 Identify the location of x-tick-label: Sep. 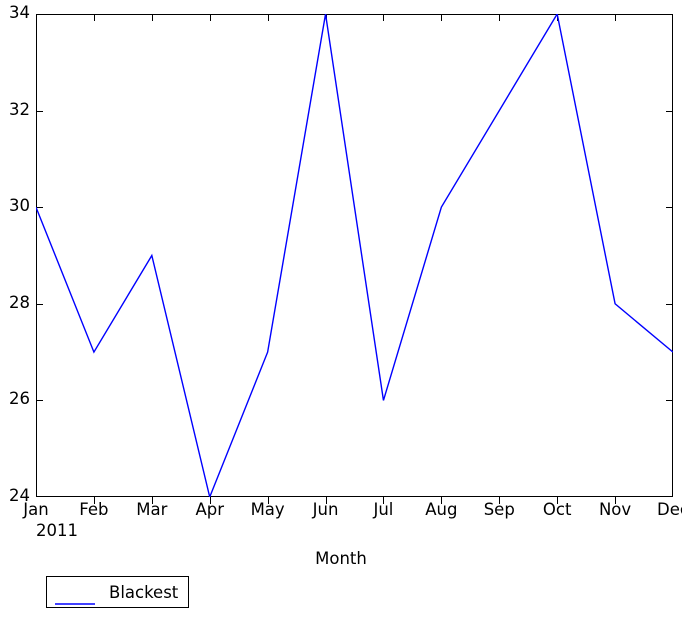
(499, 509).